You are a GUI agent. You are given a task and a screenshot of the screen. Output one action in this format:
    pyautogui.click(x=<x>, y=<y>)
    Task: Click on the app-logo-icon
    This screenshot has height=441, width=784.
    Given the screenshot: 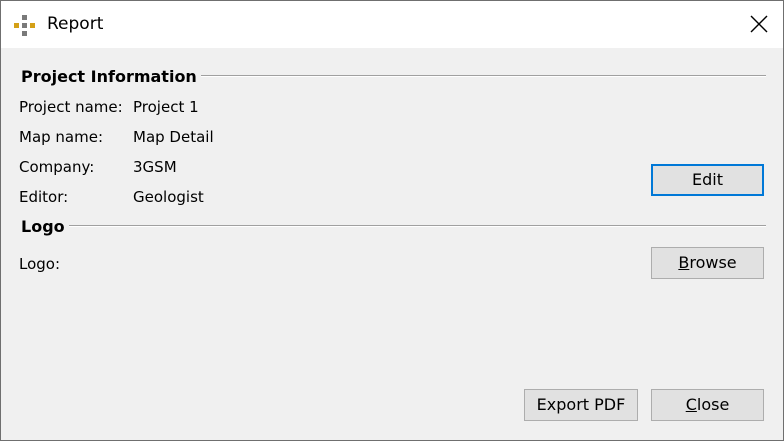 What is the action you would take?
    pyautogui.click(x=24, y=25)
    